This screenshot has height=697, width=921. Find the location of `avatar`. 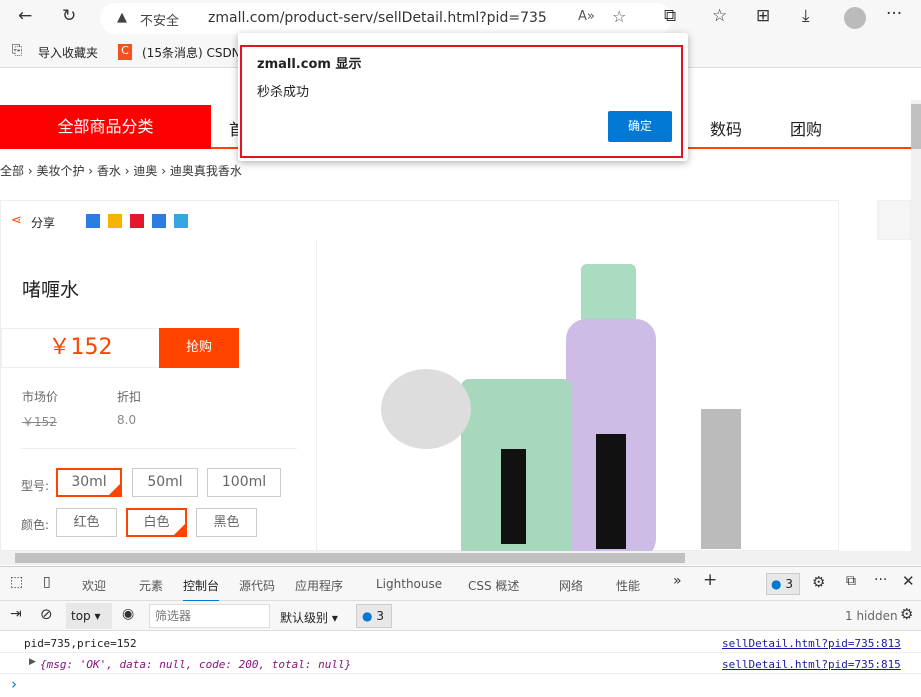

avatar is located at coordinates (855, 18).